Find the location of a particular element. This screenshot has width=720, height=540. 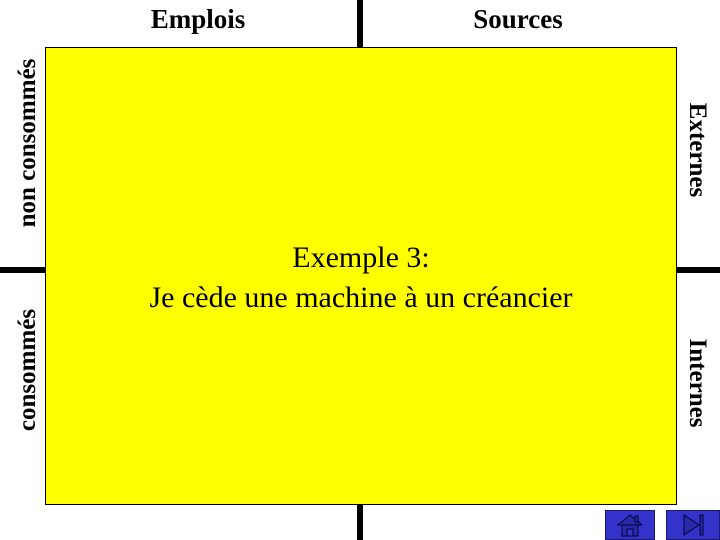

skip-to-end-icon is located at coordinates (693, 525).